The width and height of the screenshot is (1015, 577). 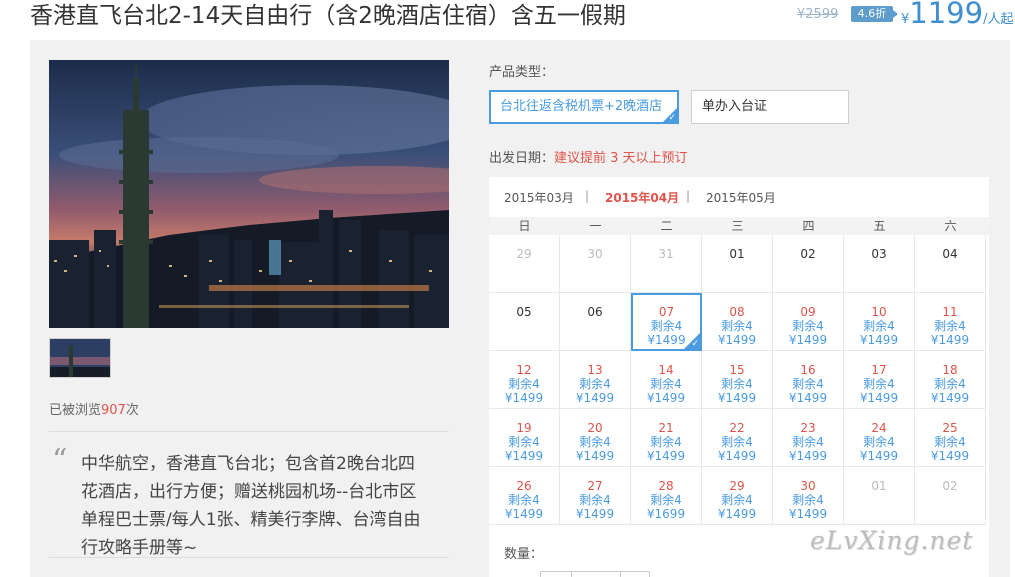 I want to click on calendar-day: 10 剩余4 ¥1499, so click(x=879, y=322).